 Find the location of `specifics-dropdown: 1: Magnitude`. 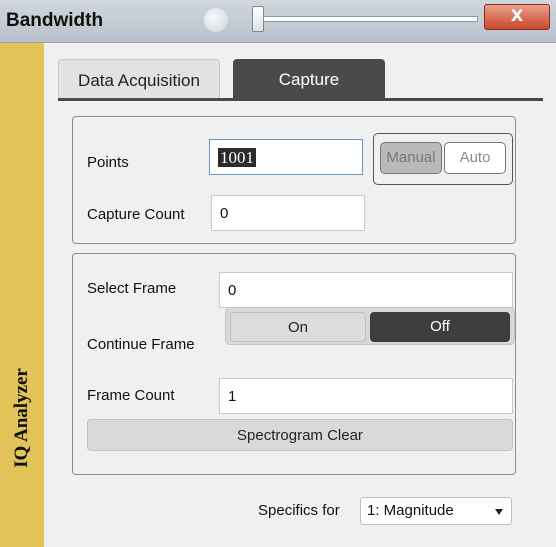

specifics-dropdown: 1: Magnitude is located at coordinates (436, 511).